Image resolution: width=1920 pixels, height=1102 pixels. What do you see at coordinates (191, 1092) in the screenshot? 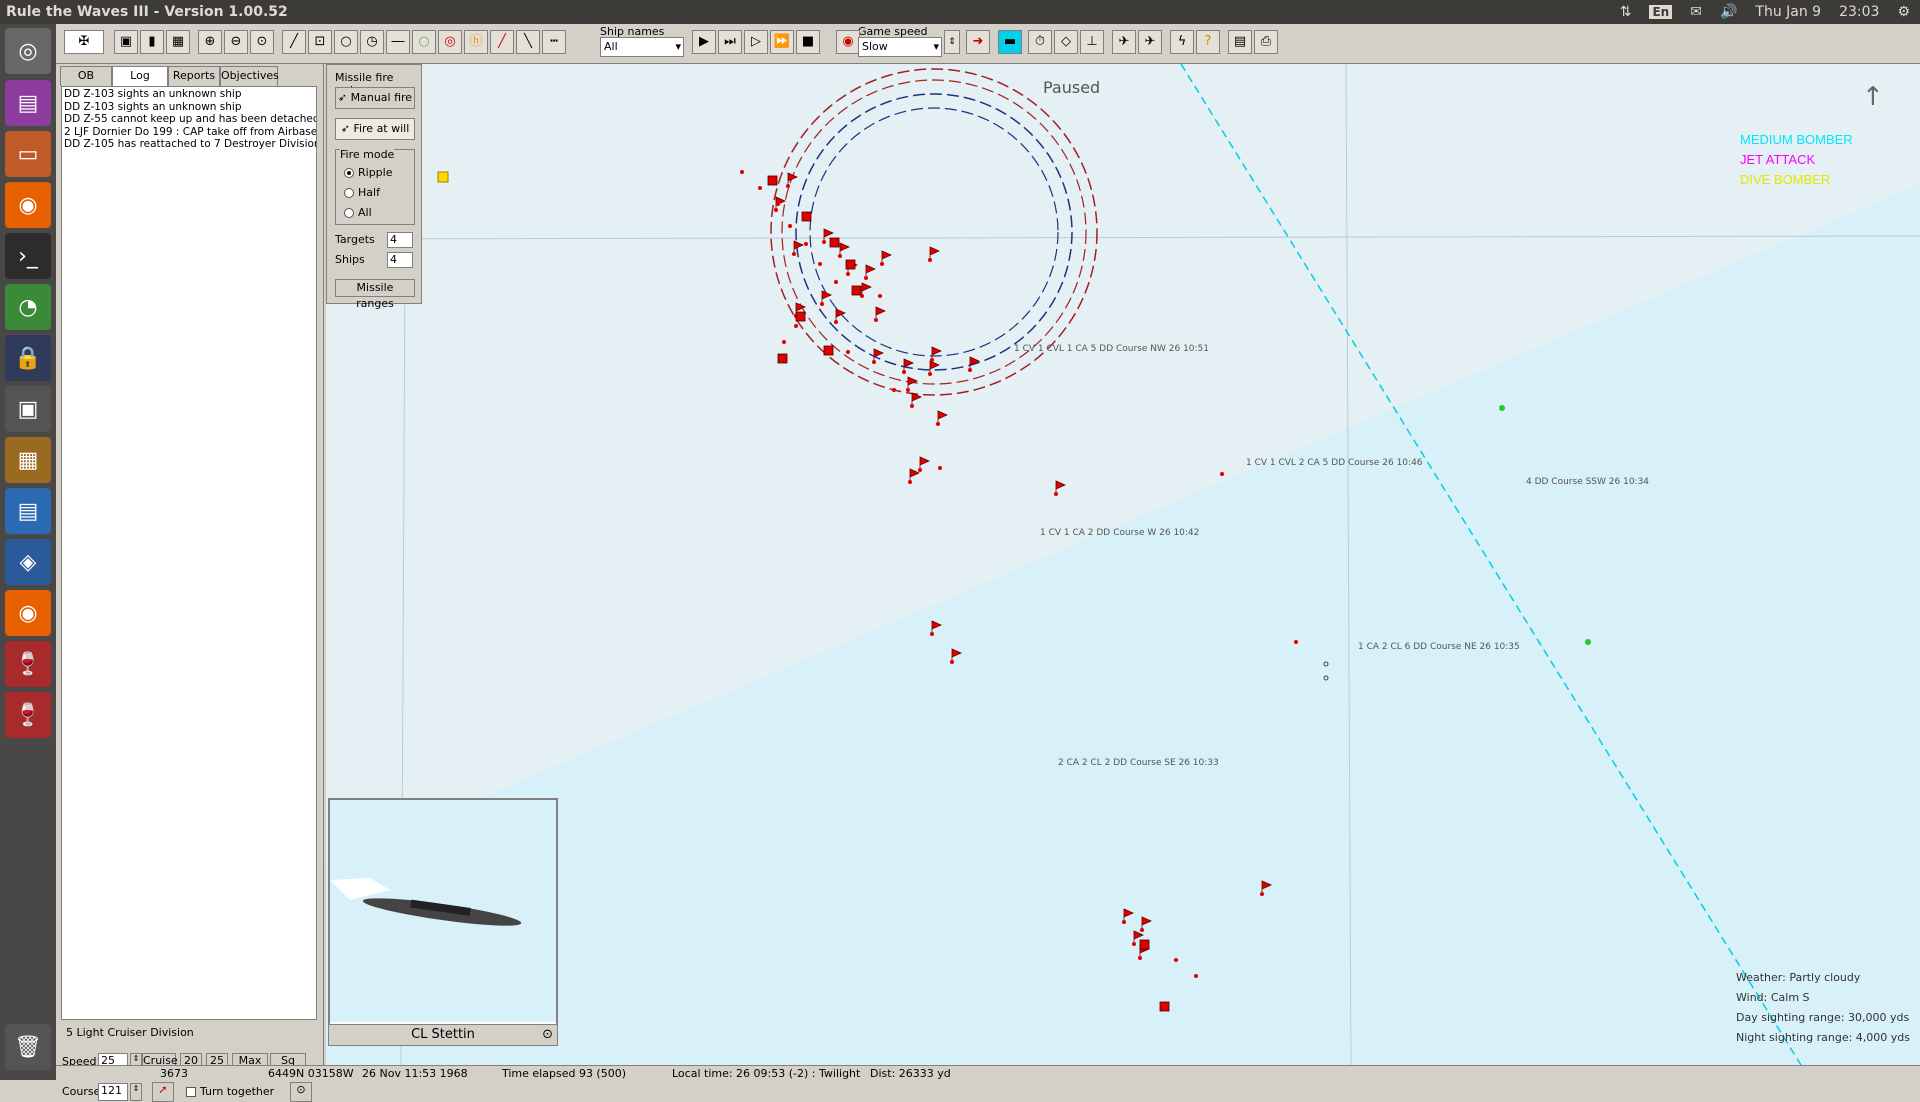
I see `turn-together-check` at bounding box center [191, 1092].